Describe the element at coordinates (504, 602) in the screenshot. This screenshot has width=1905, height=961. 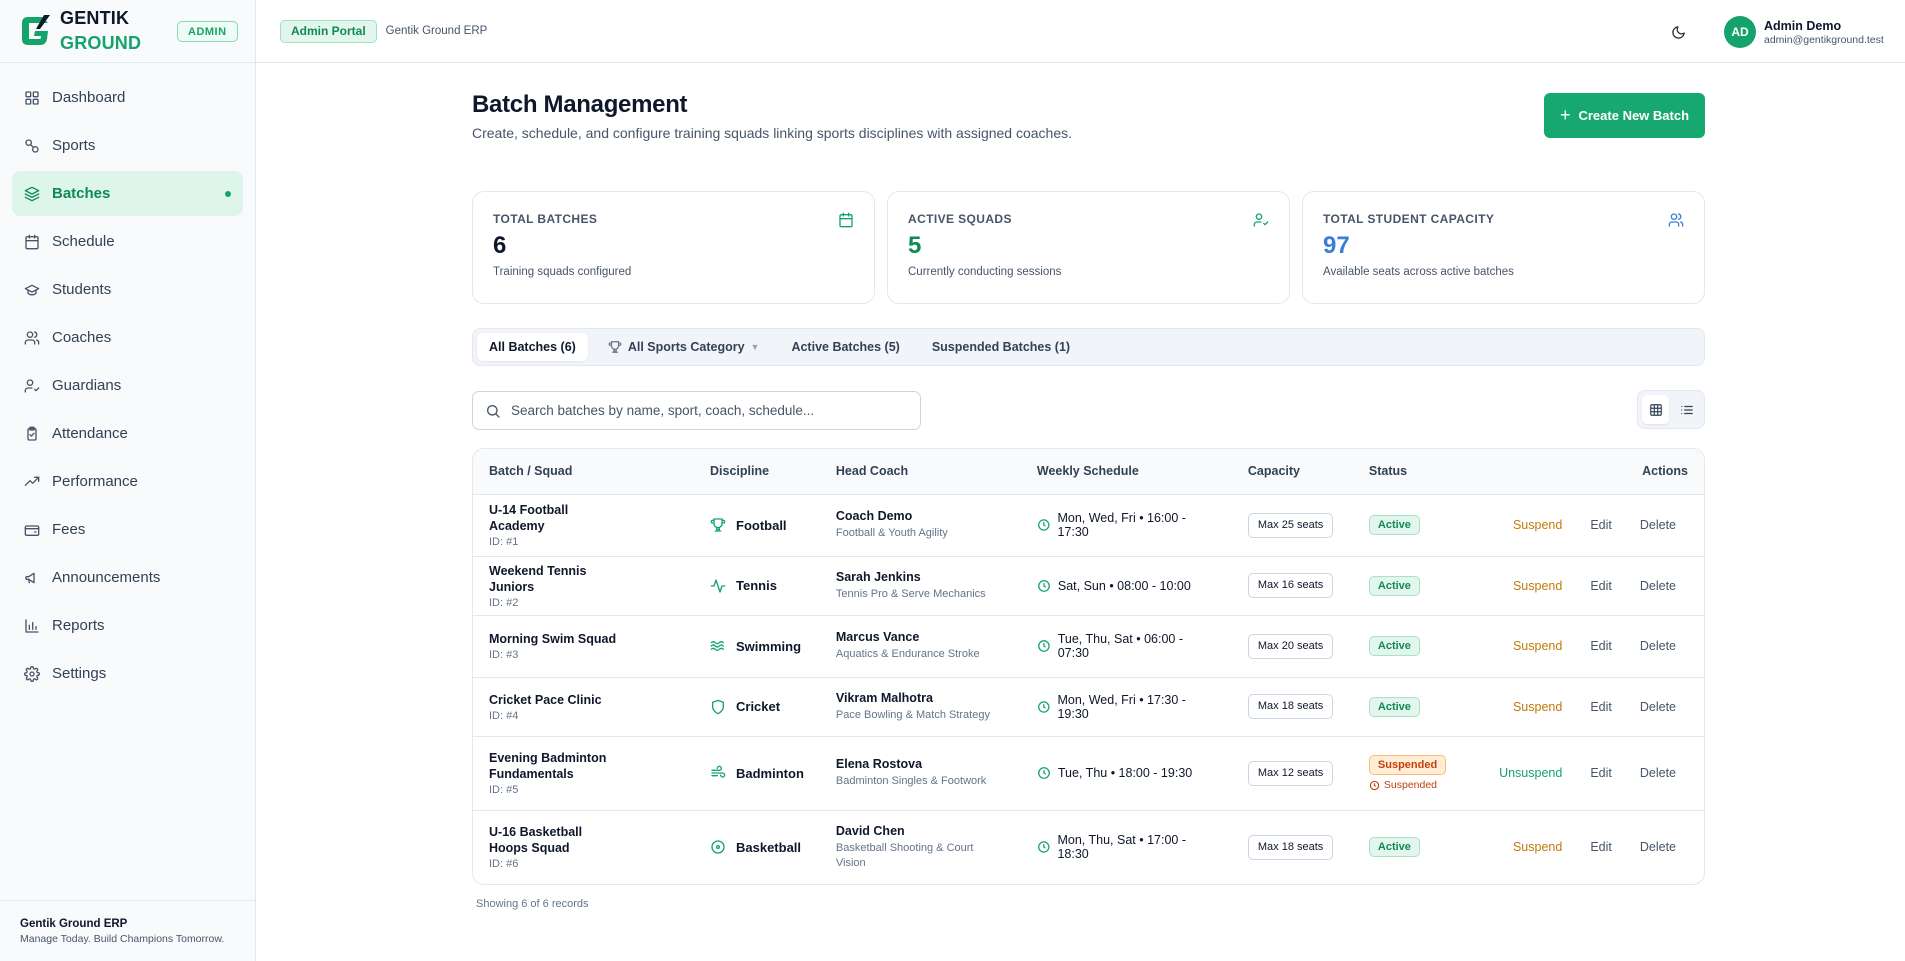
I see `batch-id: ID: #2` at that location.